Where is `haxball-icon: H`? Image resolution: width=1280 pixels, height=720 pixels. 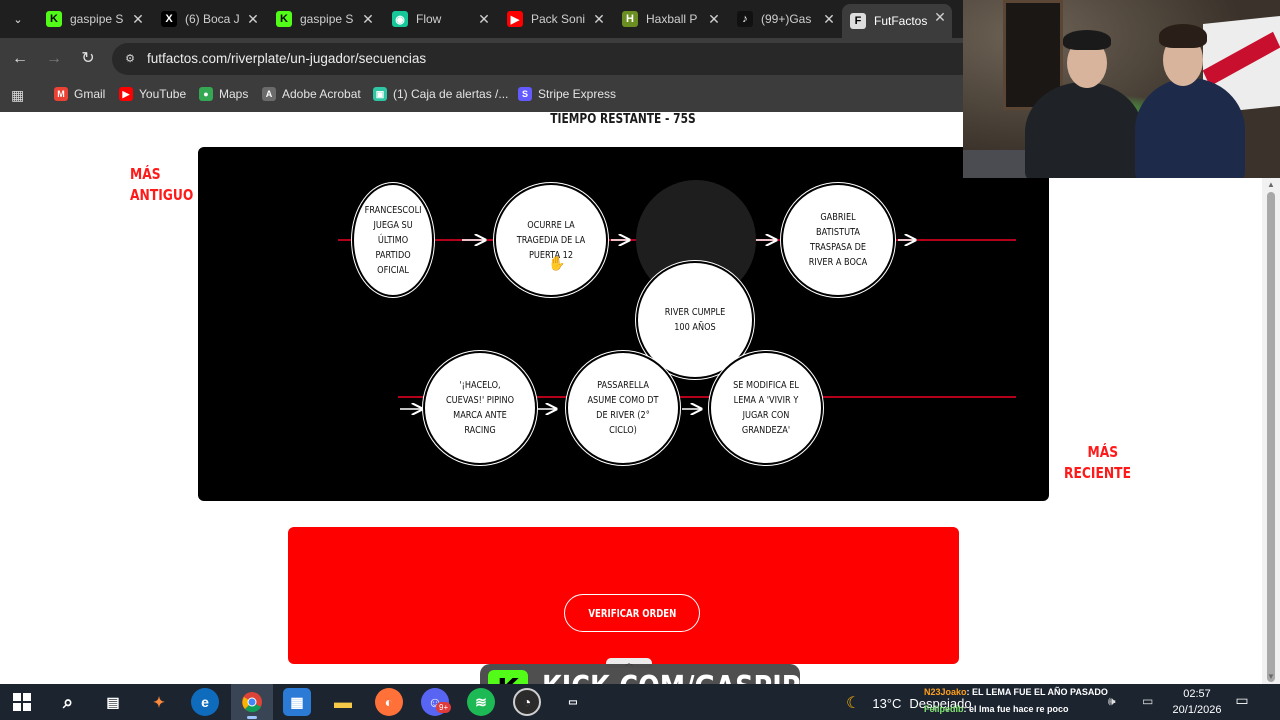 haxball-icon: H is located at coordinates (630, 19).